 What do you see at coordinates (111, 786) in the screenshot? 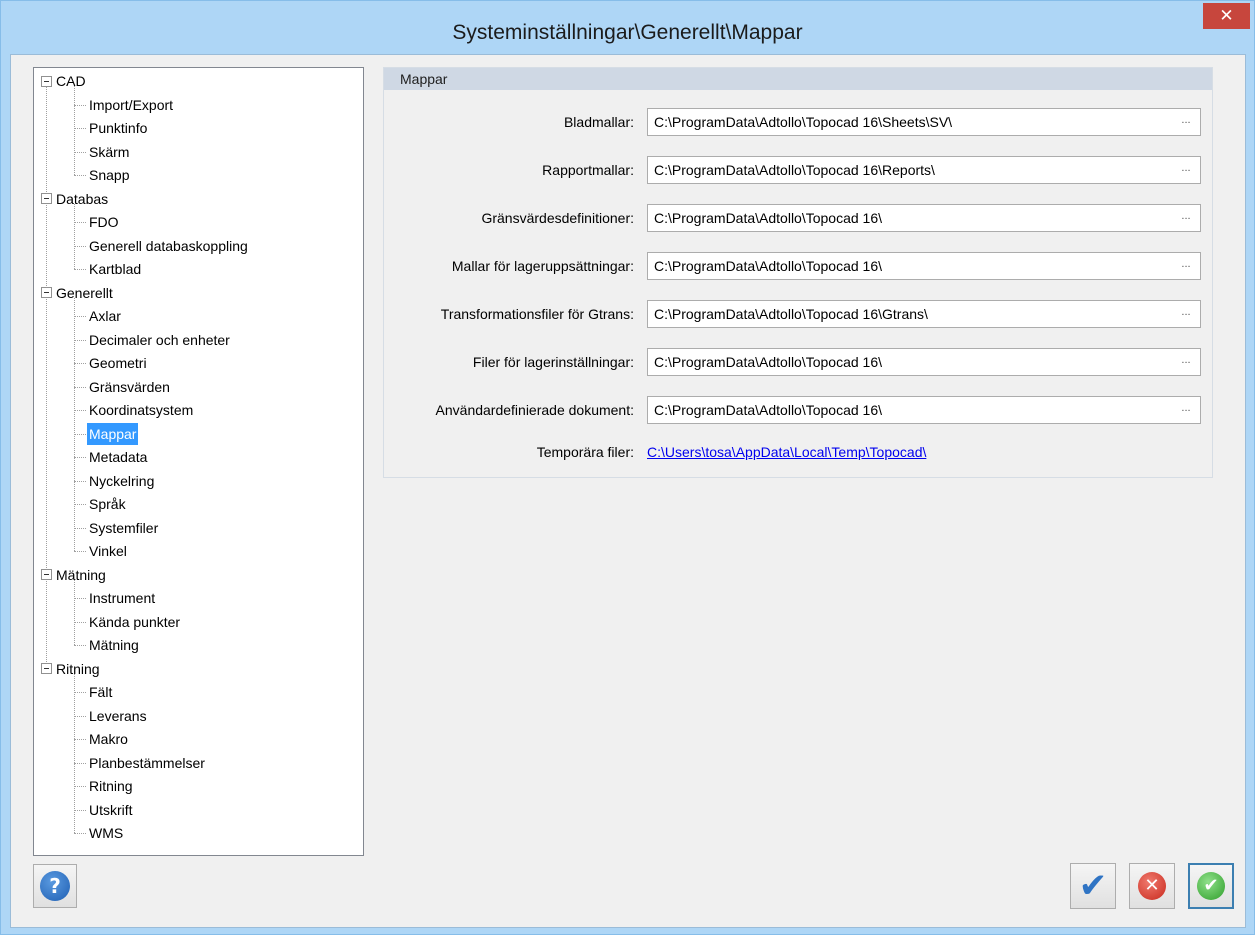
I see `tree-item: Ritning` at bounding box center [111, 786].